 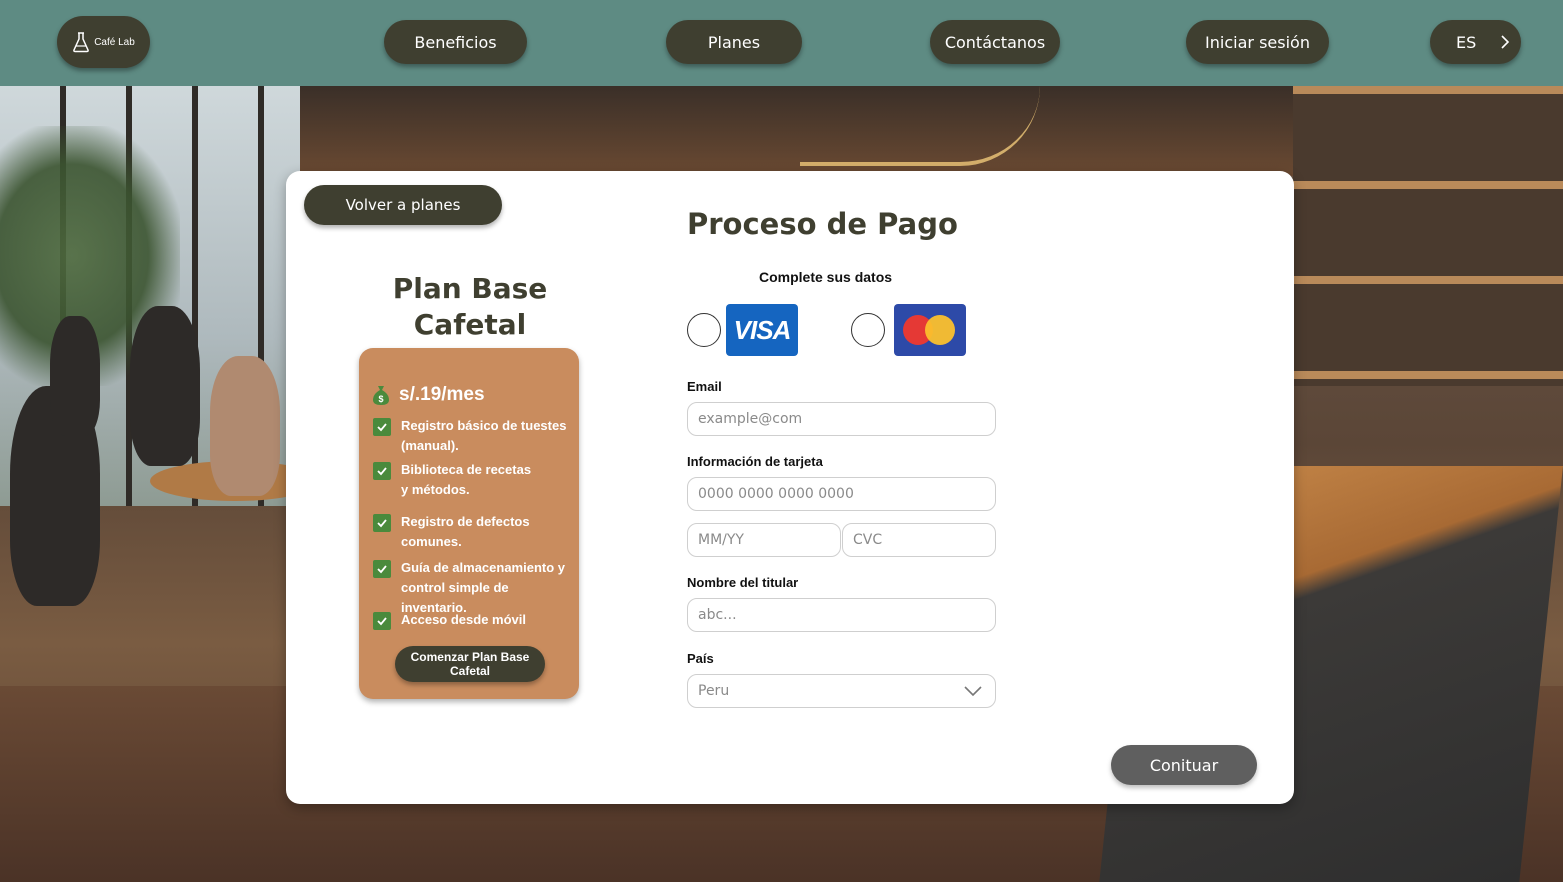 I want to click on visa-radio, so click(x=704, y=330).